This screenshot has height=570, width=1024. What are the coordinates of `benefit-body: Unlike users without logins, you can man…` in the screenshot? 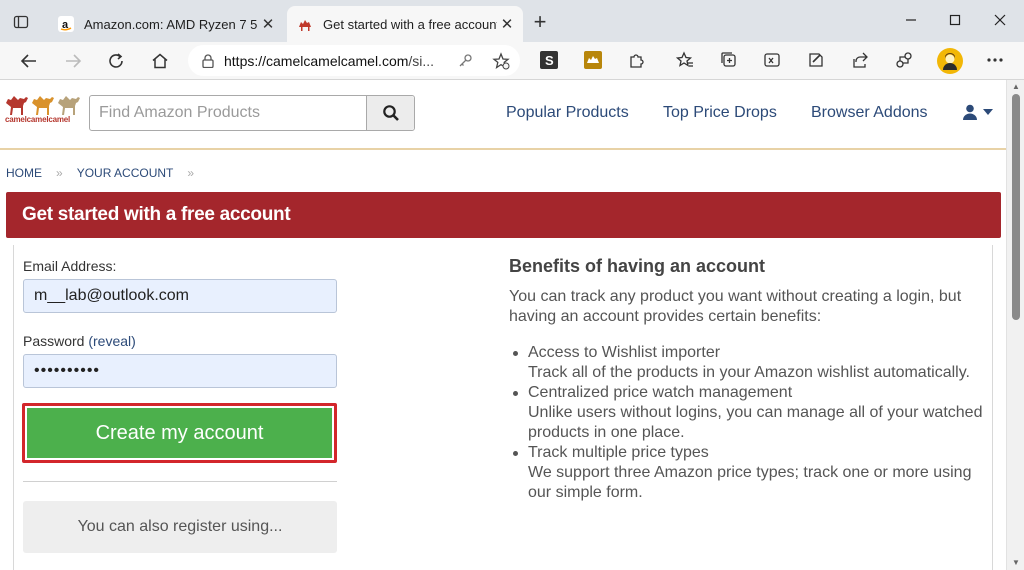 It's located at (755, 422).